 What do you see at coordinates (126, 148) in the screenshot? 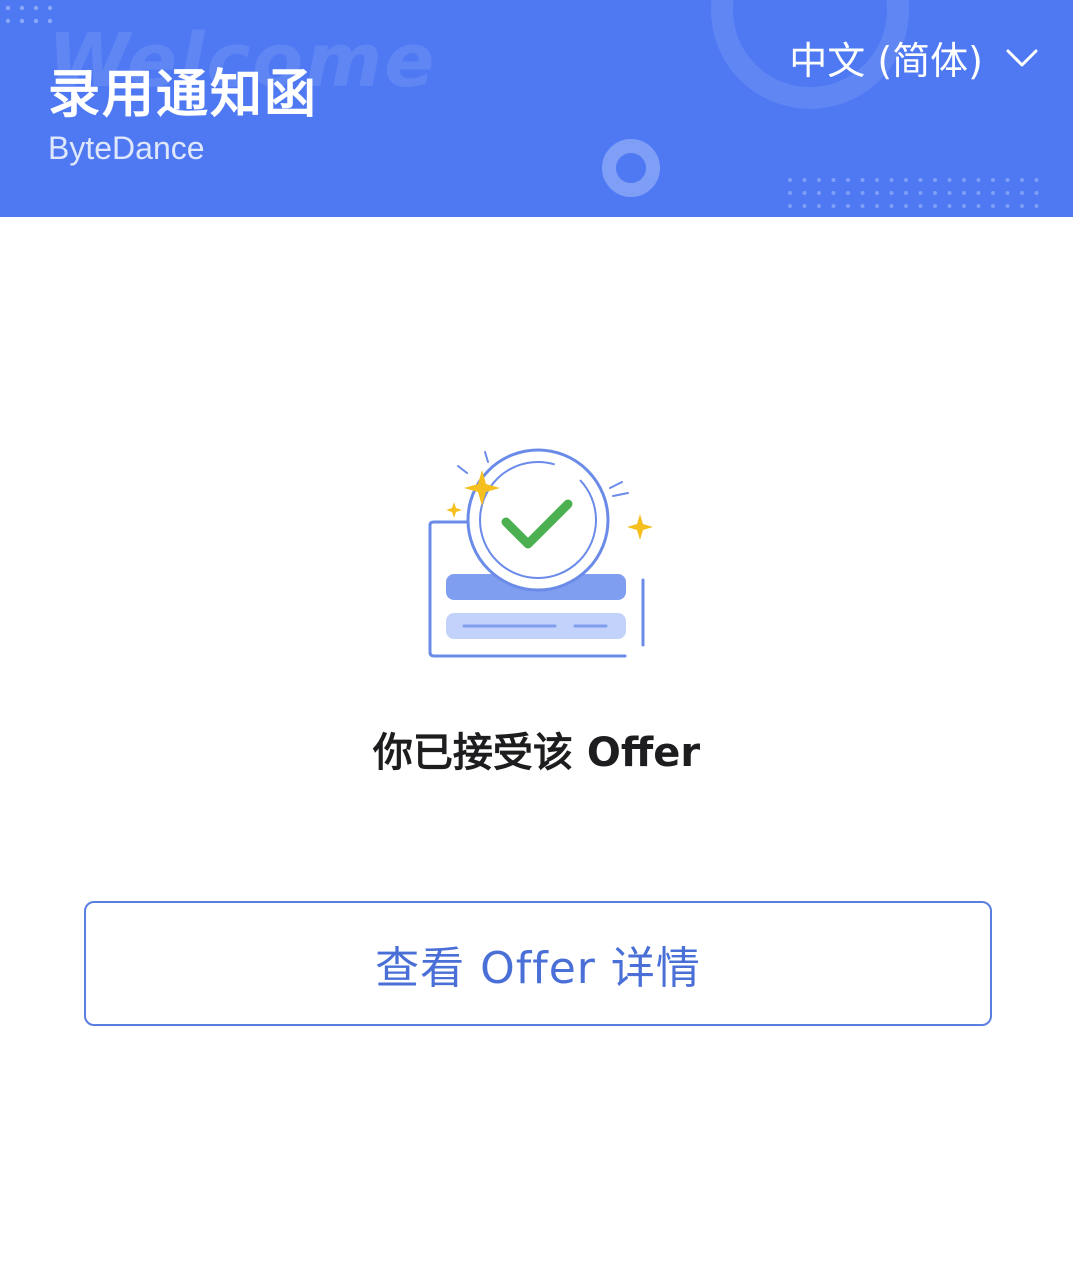
I see `company-name: ByteDance` at bounding box center [126, 148].